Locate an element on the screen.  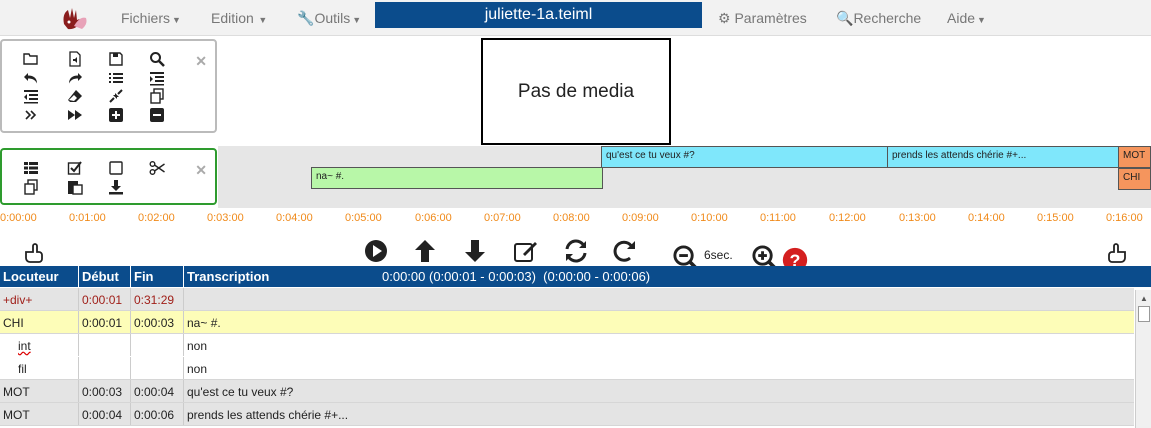
scissors-icon is located at coordinates (157, 168).